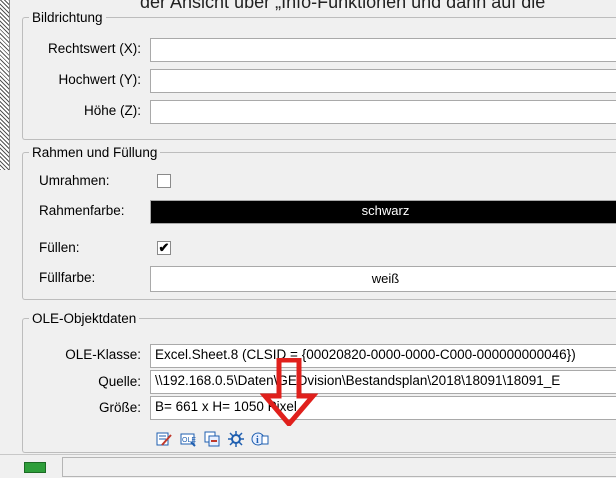 The width and height of the screenshot is (616, 478). Describe the element at coordinates (82, 210) in the screenshot. I see `rahmenfarbe-label: Rahmenfarbe:` at that location.